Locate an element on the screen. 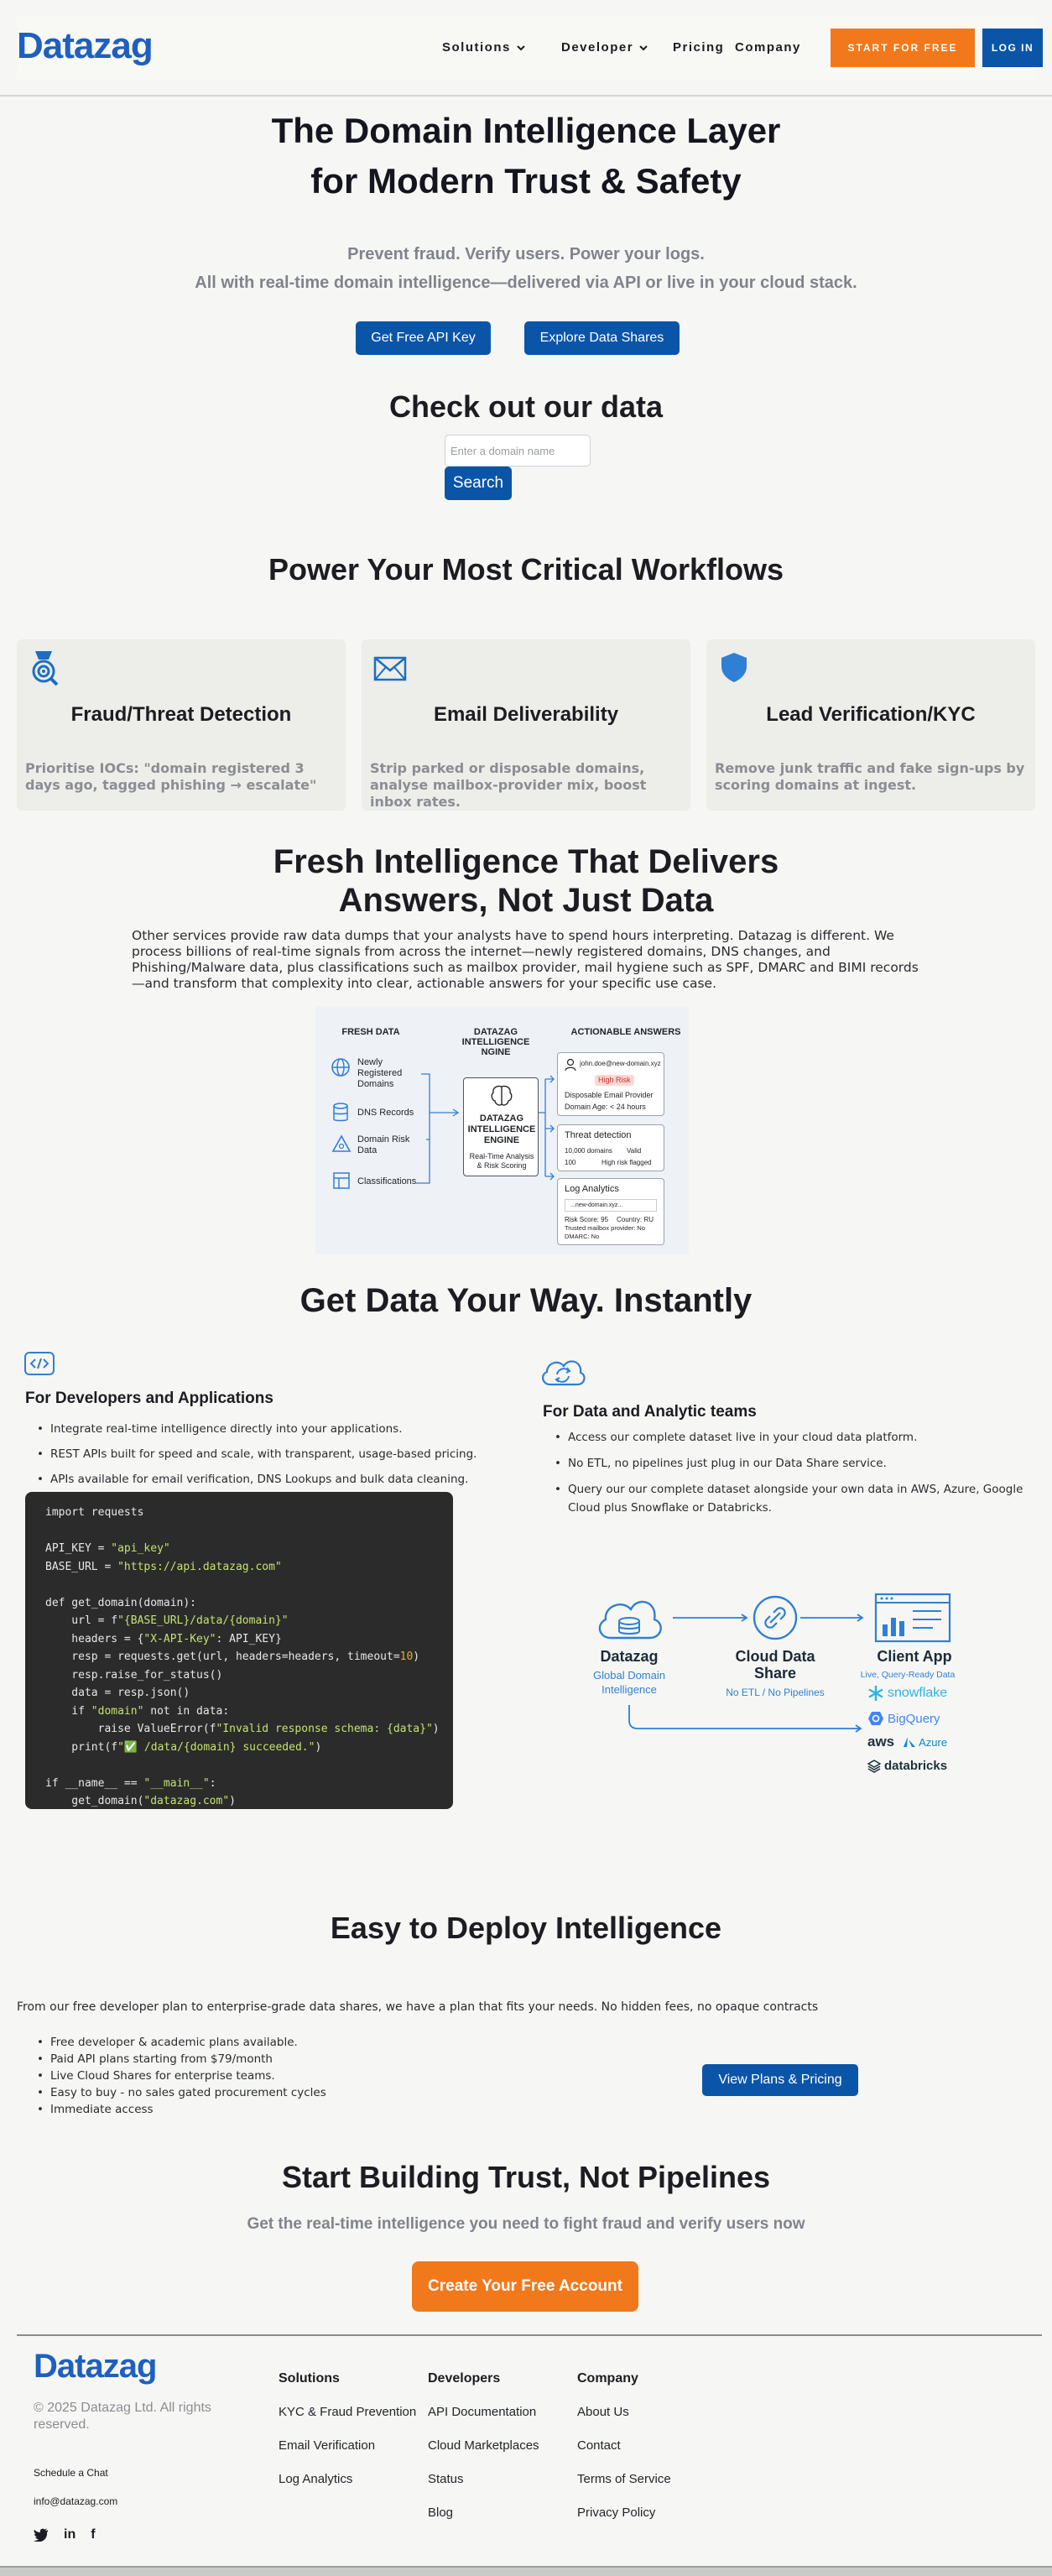  nav-divider is located at coordinates (526, 95).